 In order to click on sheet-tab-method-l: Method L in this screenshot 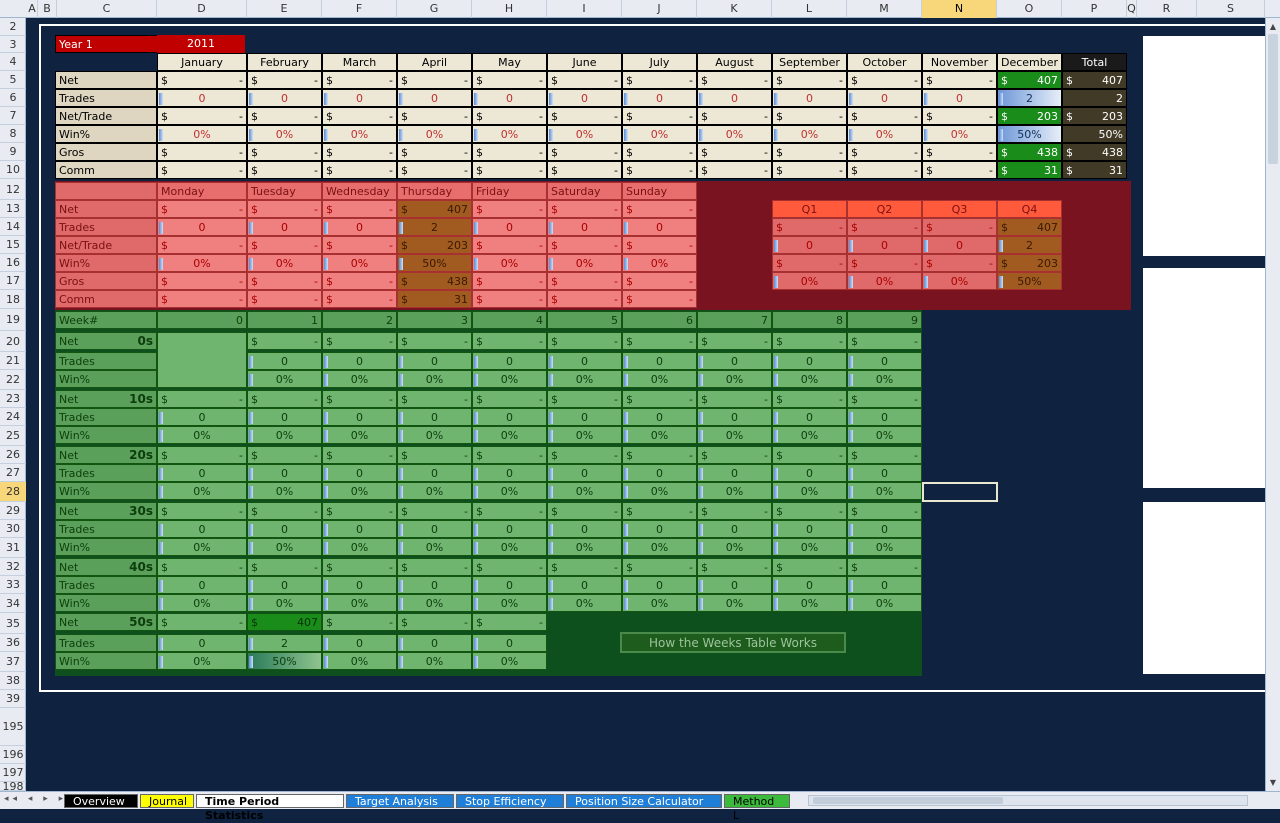, I will do `click(757, 808)`.